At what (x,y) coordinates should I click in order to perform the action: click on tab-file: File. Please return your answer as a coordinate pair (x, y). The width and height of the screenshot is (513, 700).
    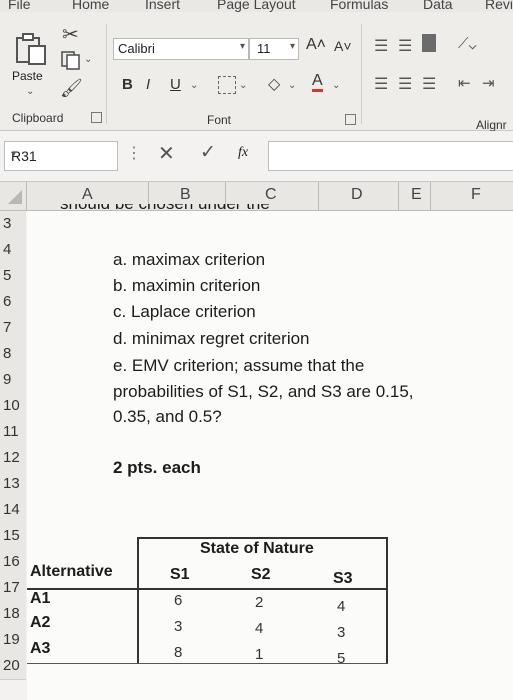
    Looking at the image, I should click on (19, 6).